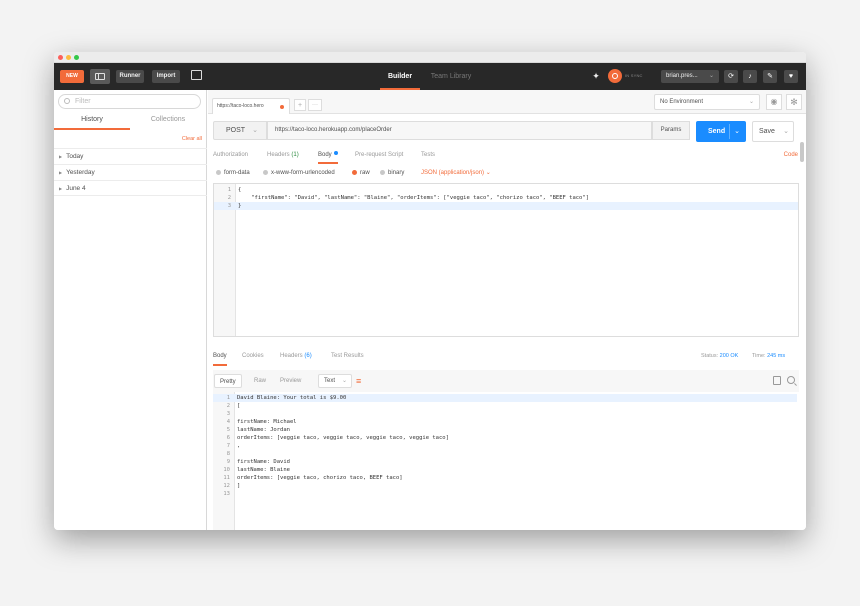 This screenshot has height=606, width=860. What do you see at coordinates (130, 76) in the screenshot?
I see `runner-button: Runner` at bounding box center [130, 76].